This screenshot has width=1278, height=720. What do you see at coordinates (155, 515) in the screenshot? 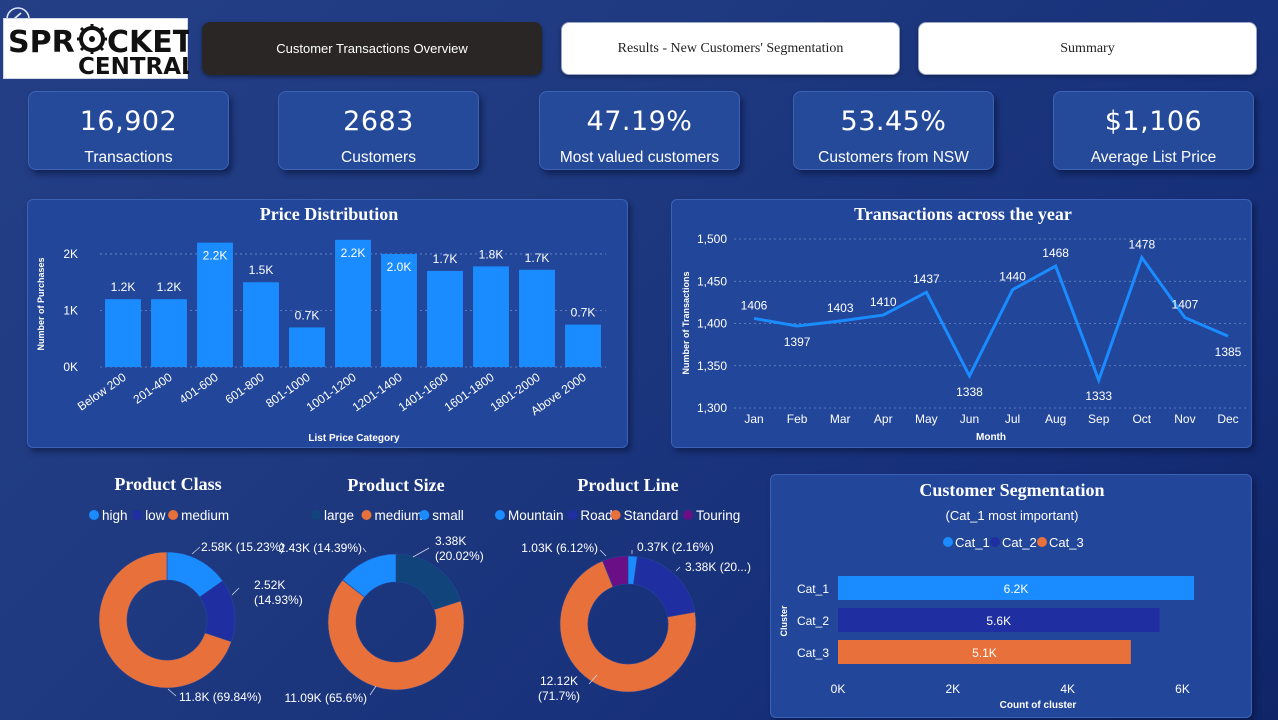
I see `legend-label: low` at bounding box center [155, 515].